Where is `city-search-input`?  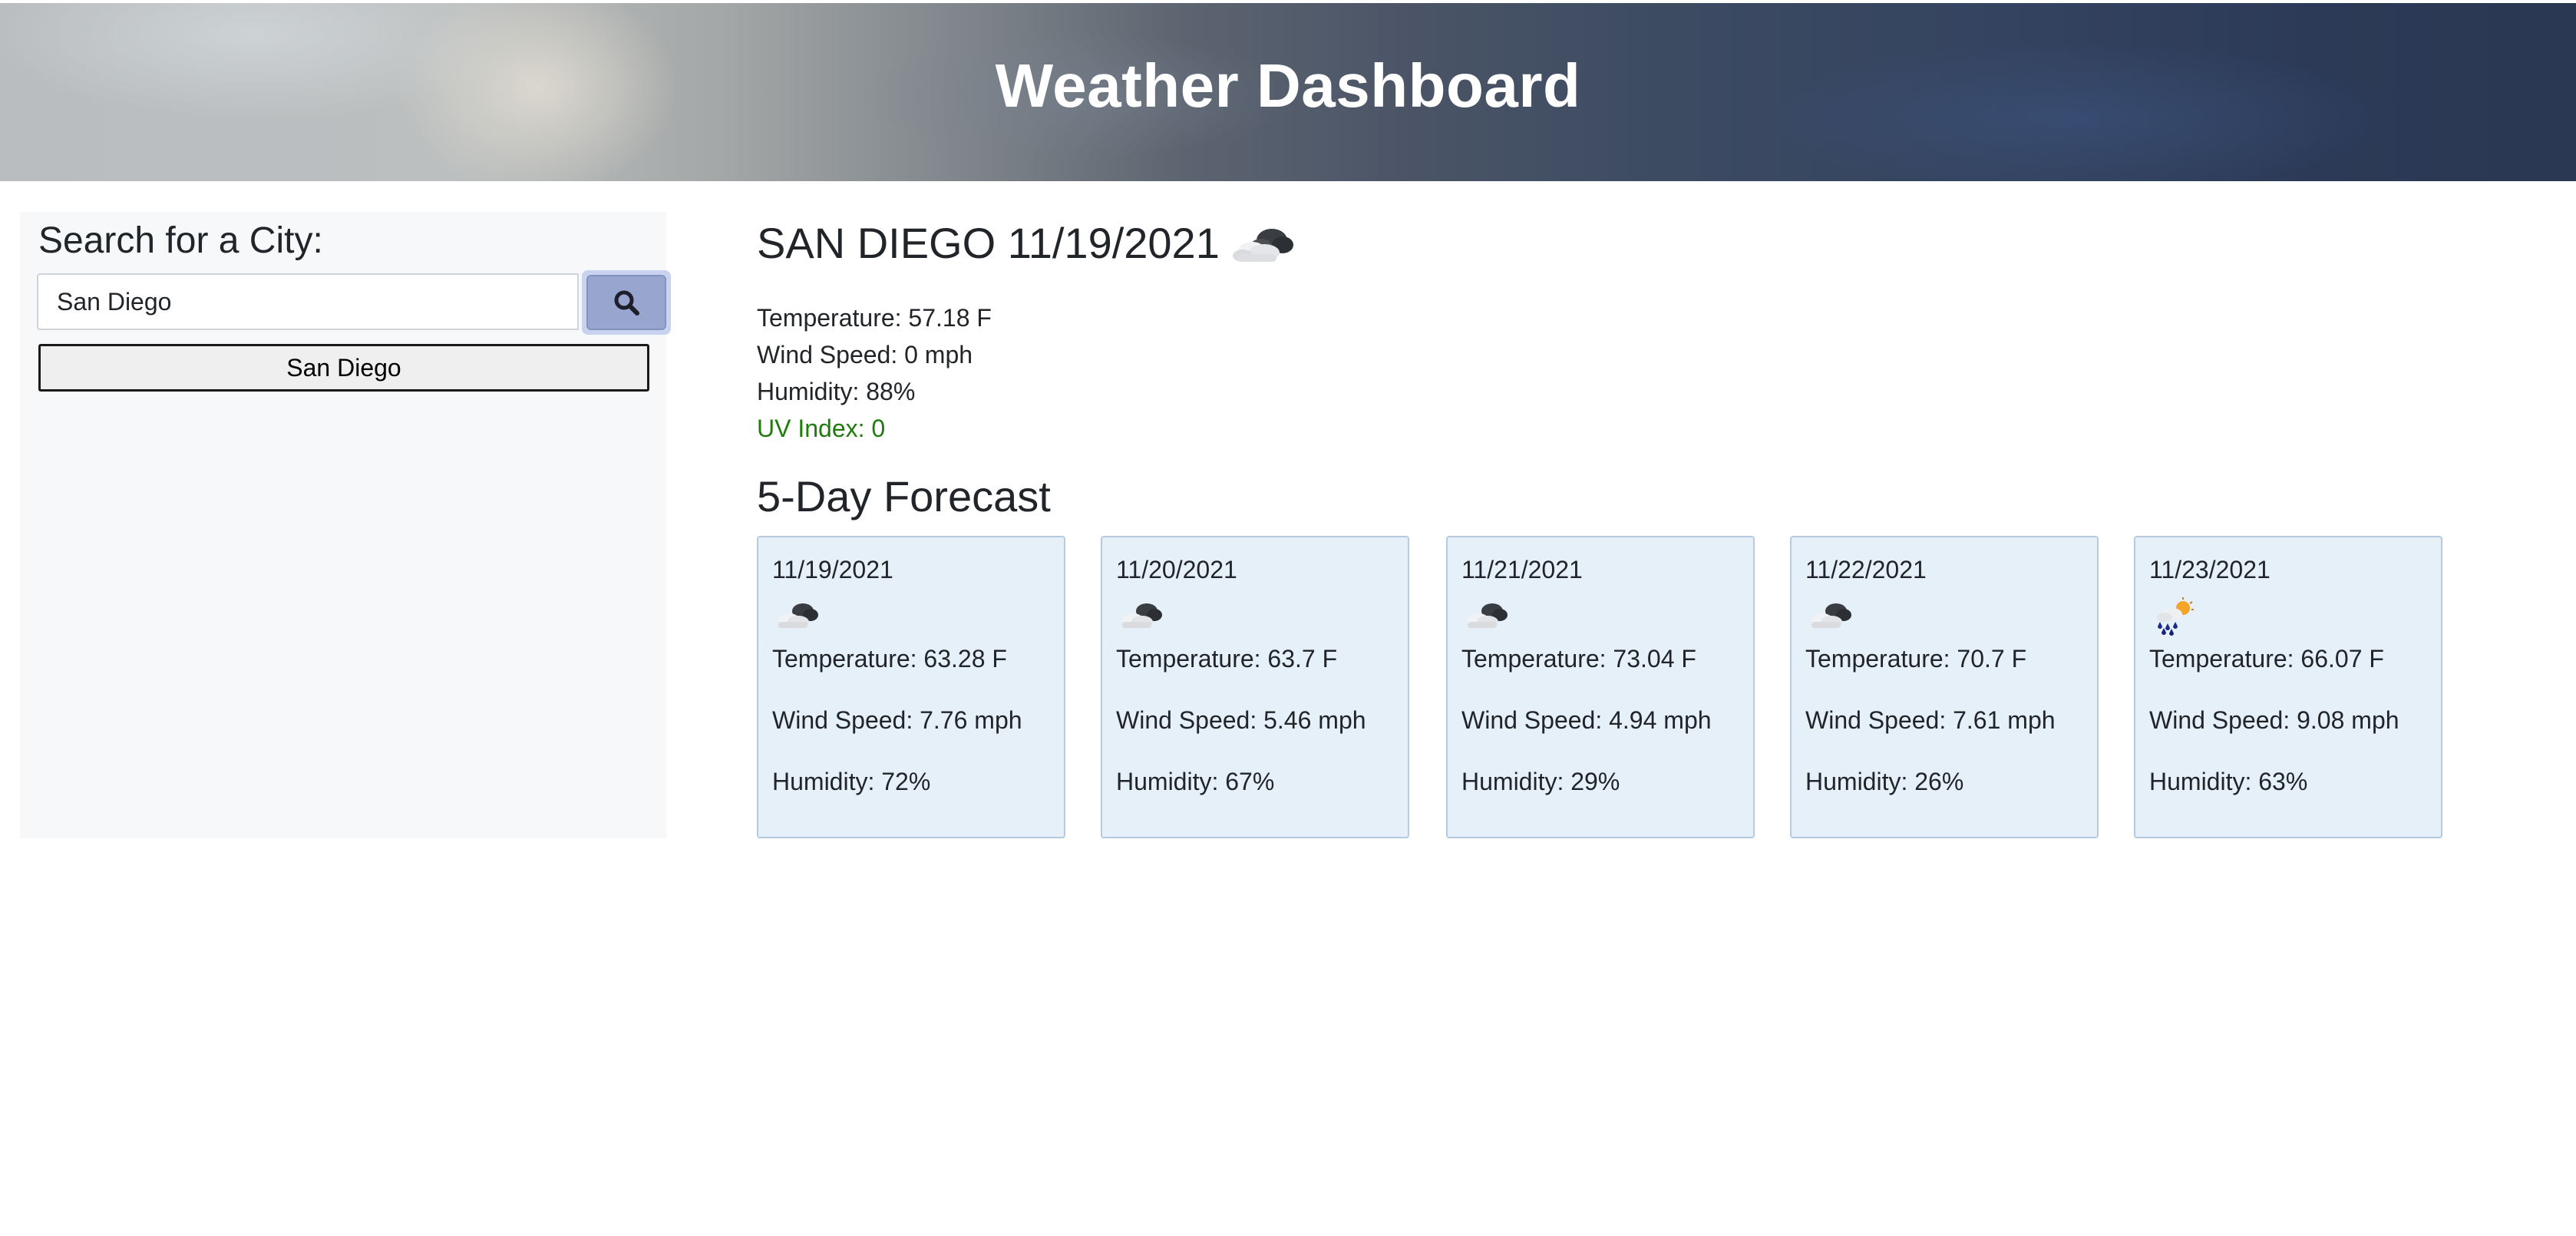 city-search-input is located at coordinates (308, 301).